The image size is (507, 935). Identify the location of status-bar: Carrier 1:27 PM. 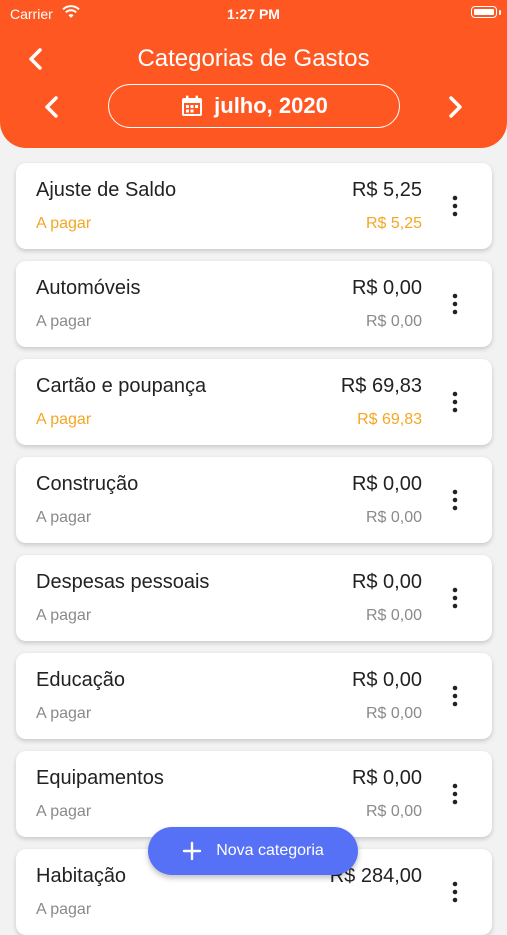
(253, 14).